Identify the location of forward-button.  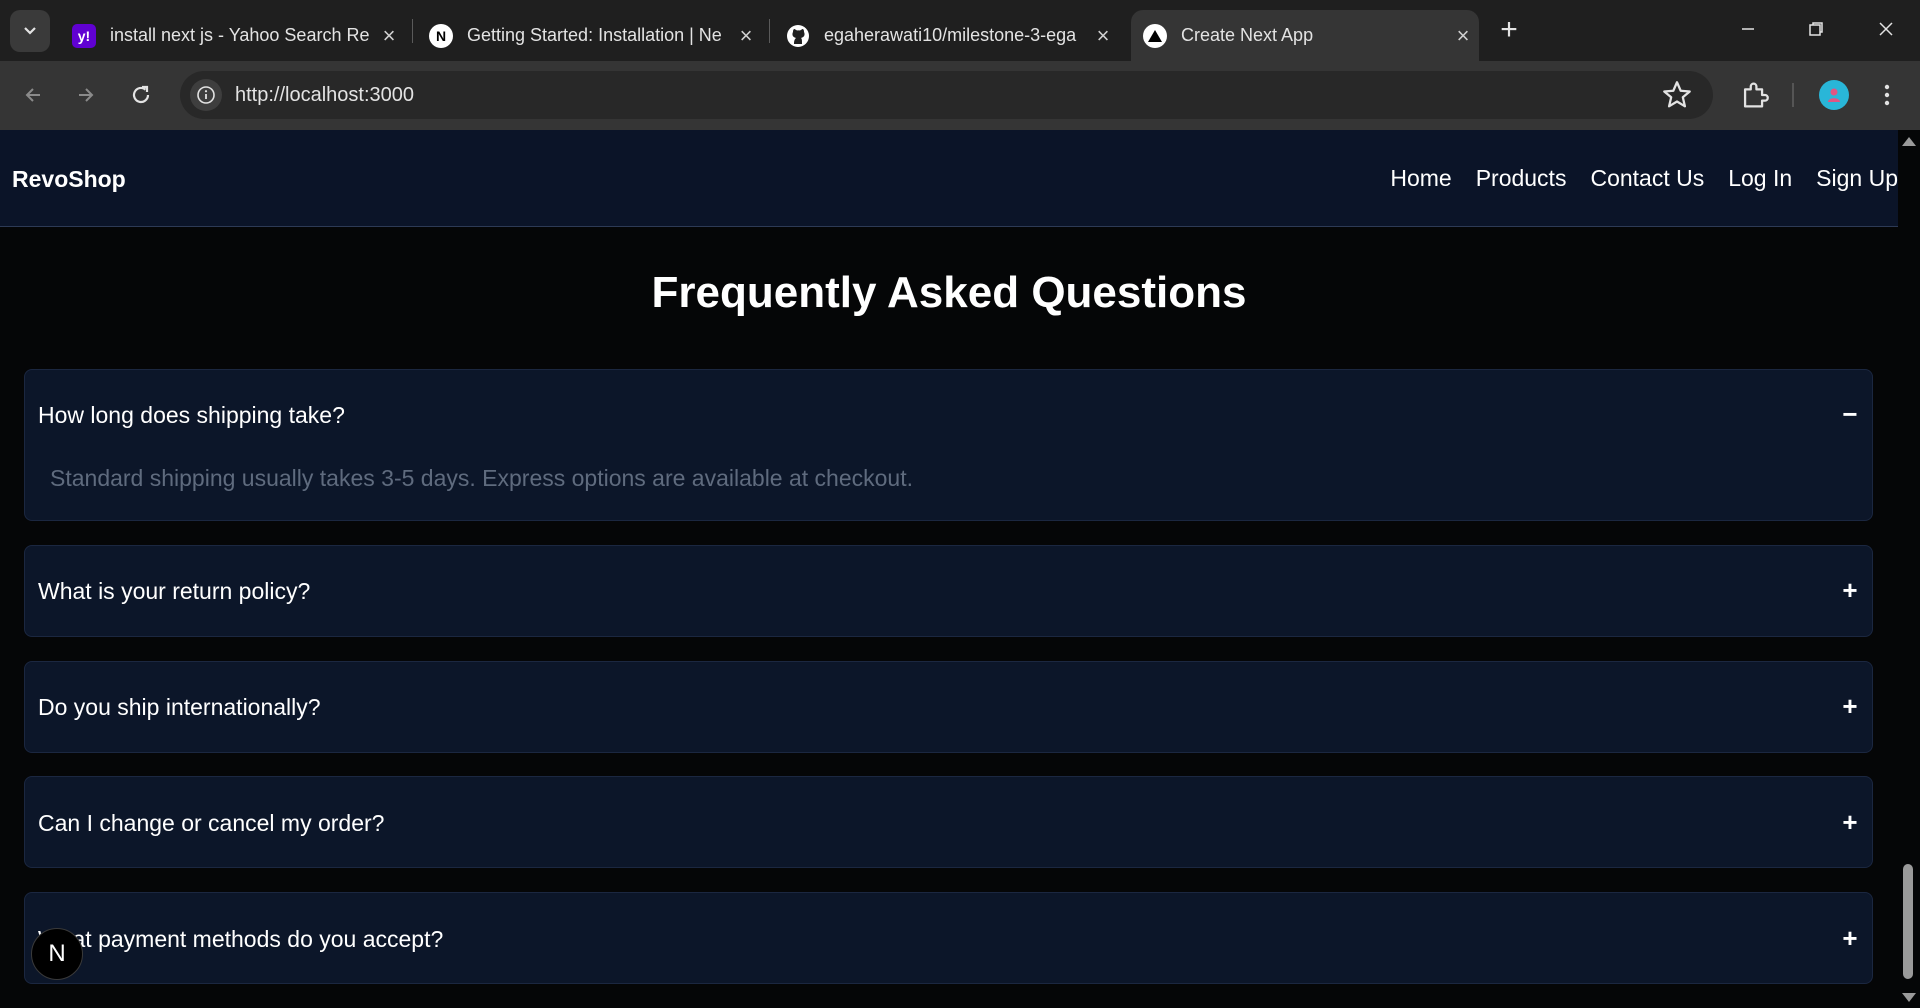
(86, 95).